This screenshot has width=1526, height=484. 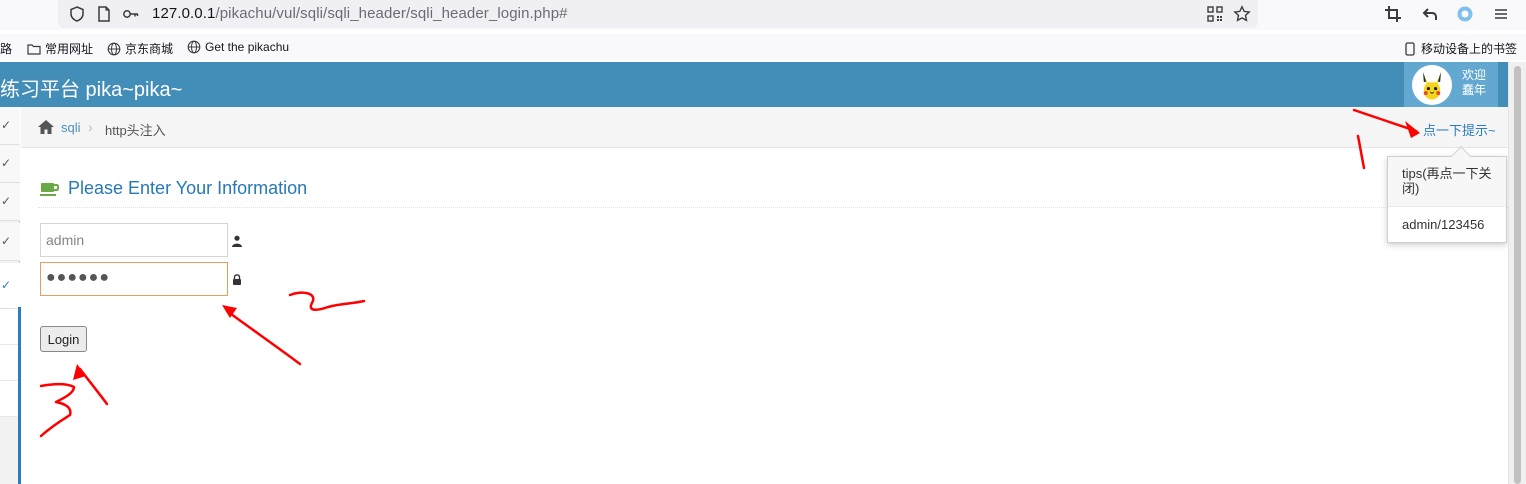 What do you see at coordinates (1501, 14) in the screenshot?
I see `menu-icon` at bounding box center [1501, 14].